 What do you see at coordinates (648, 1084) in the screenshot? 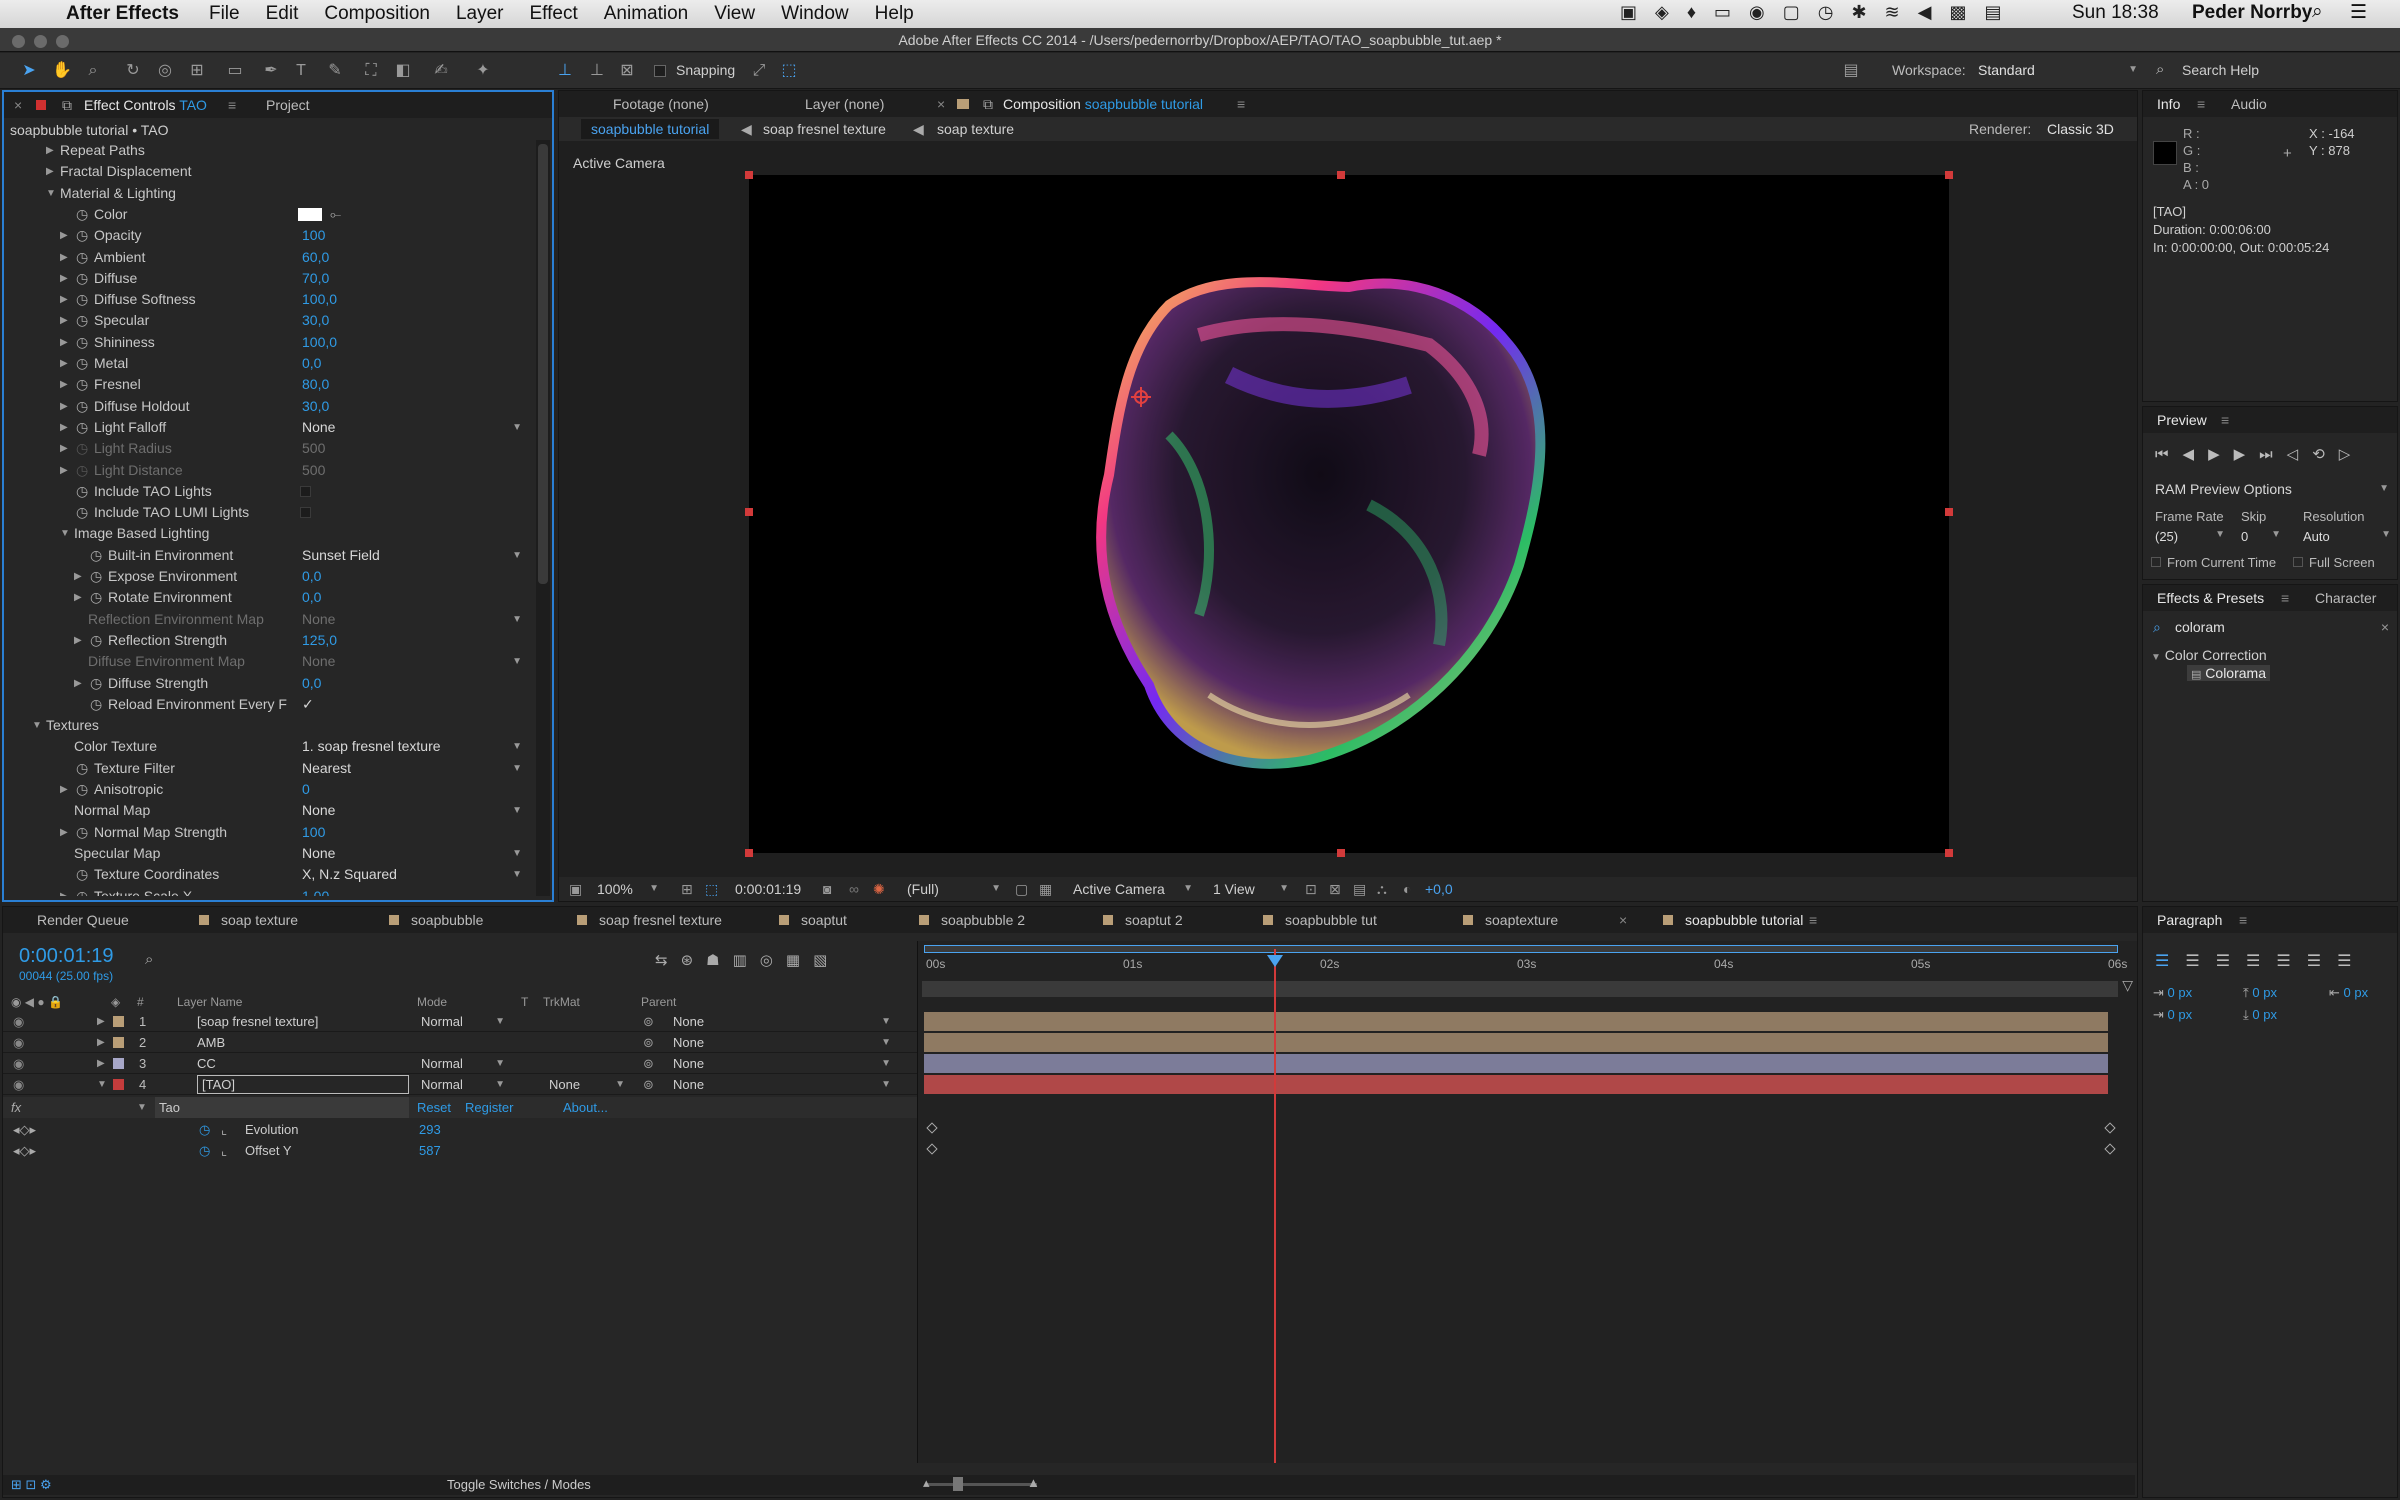
I see `pickwhip-icon: ⊚` at bounding box center [648, 1084].